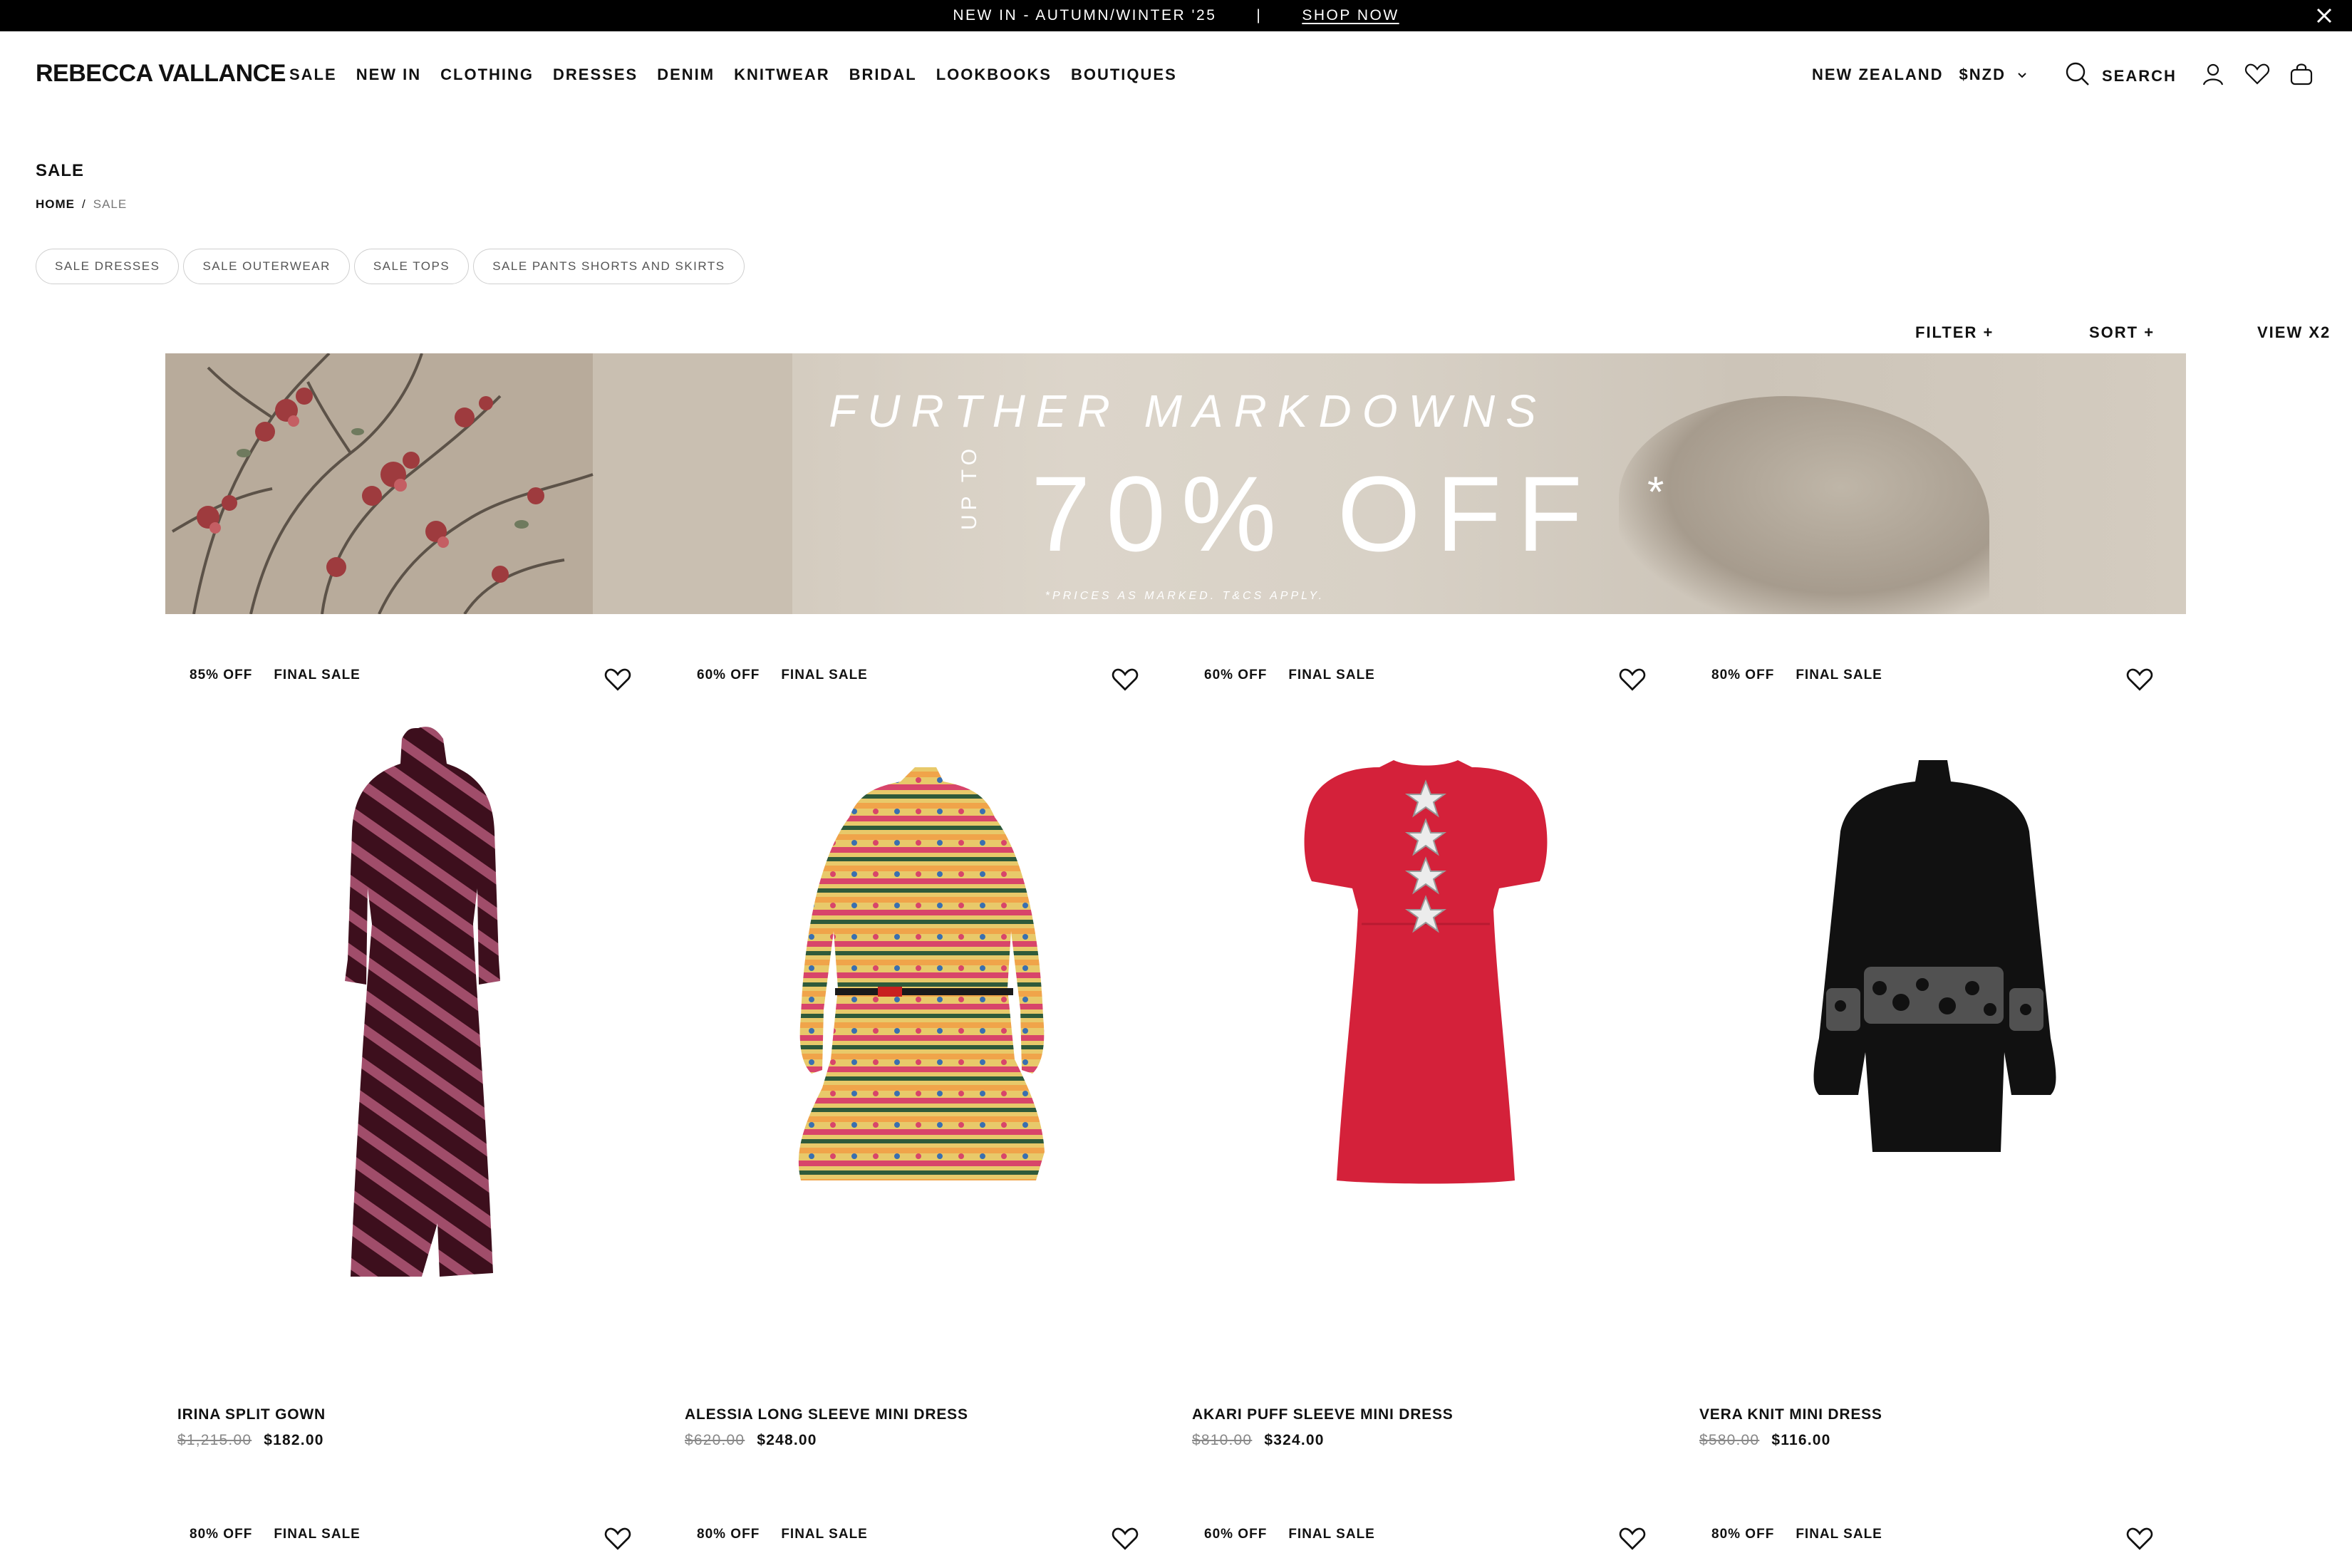  I want to click on banner-asterisk: *, so click(1655, 492).